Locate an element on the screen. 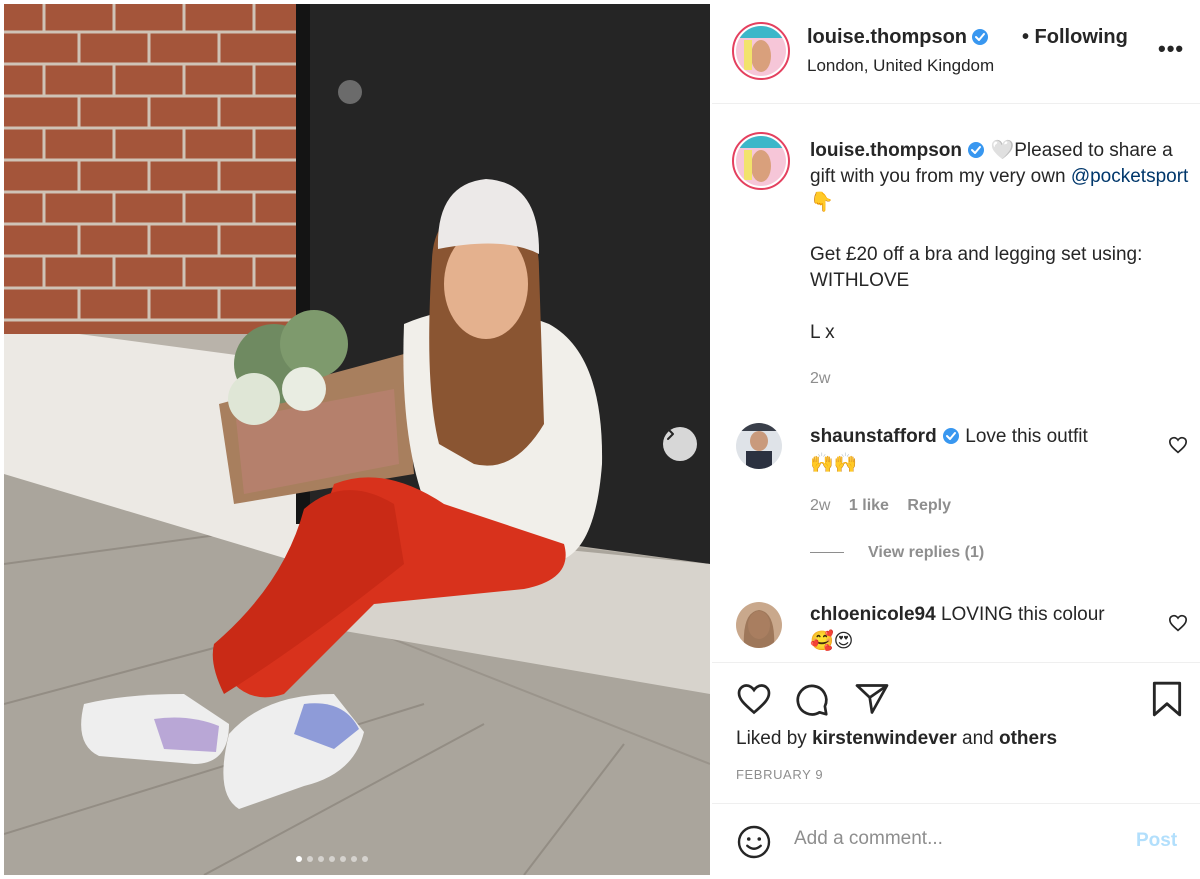 The width and height of the screenshot is (1200, 879). comment-form: Post is located at coordinates (956, 841).